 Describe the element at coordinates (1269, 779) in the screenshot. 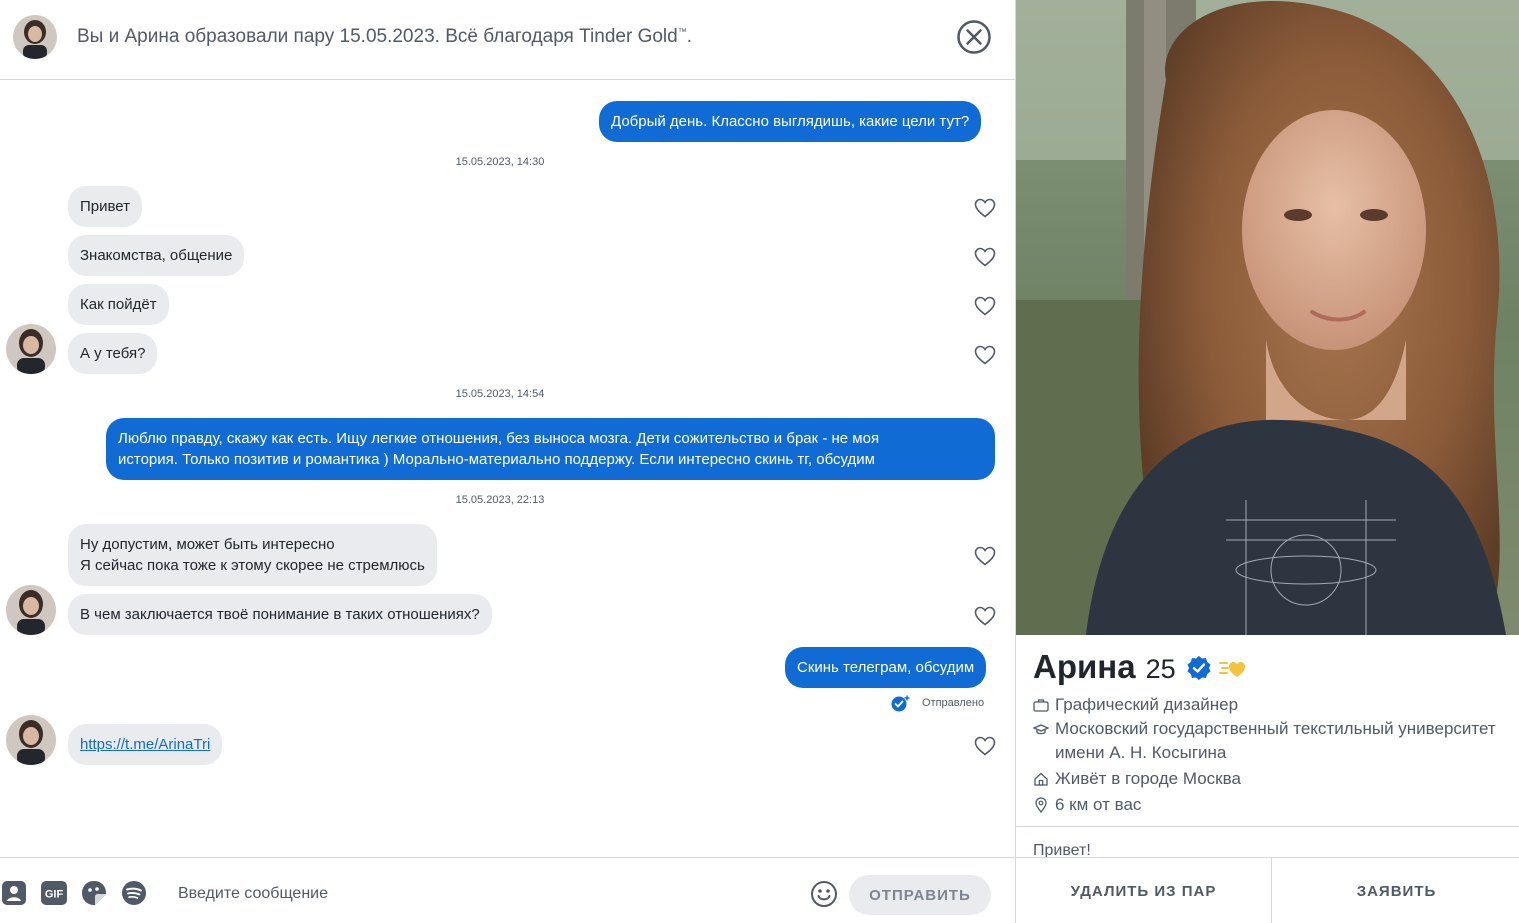

I see `profile-city-row: Живёт в городе Москва` at that location.